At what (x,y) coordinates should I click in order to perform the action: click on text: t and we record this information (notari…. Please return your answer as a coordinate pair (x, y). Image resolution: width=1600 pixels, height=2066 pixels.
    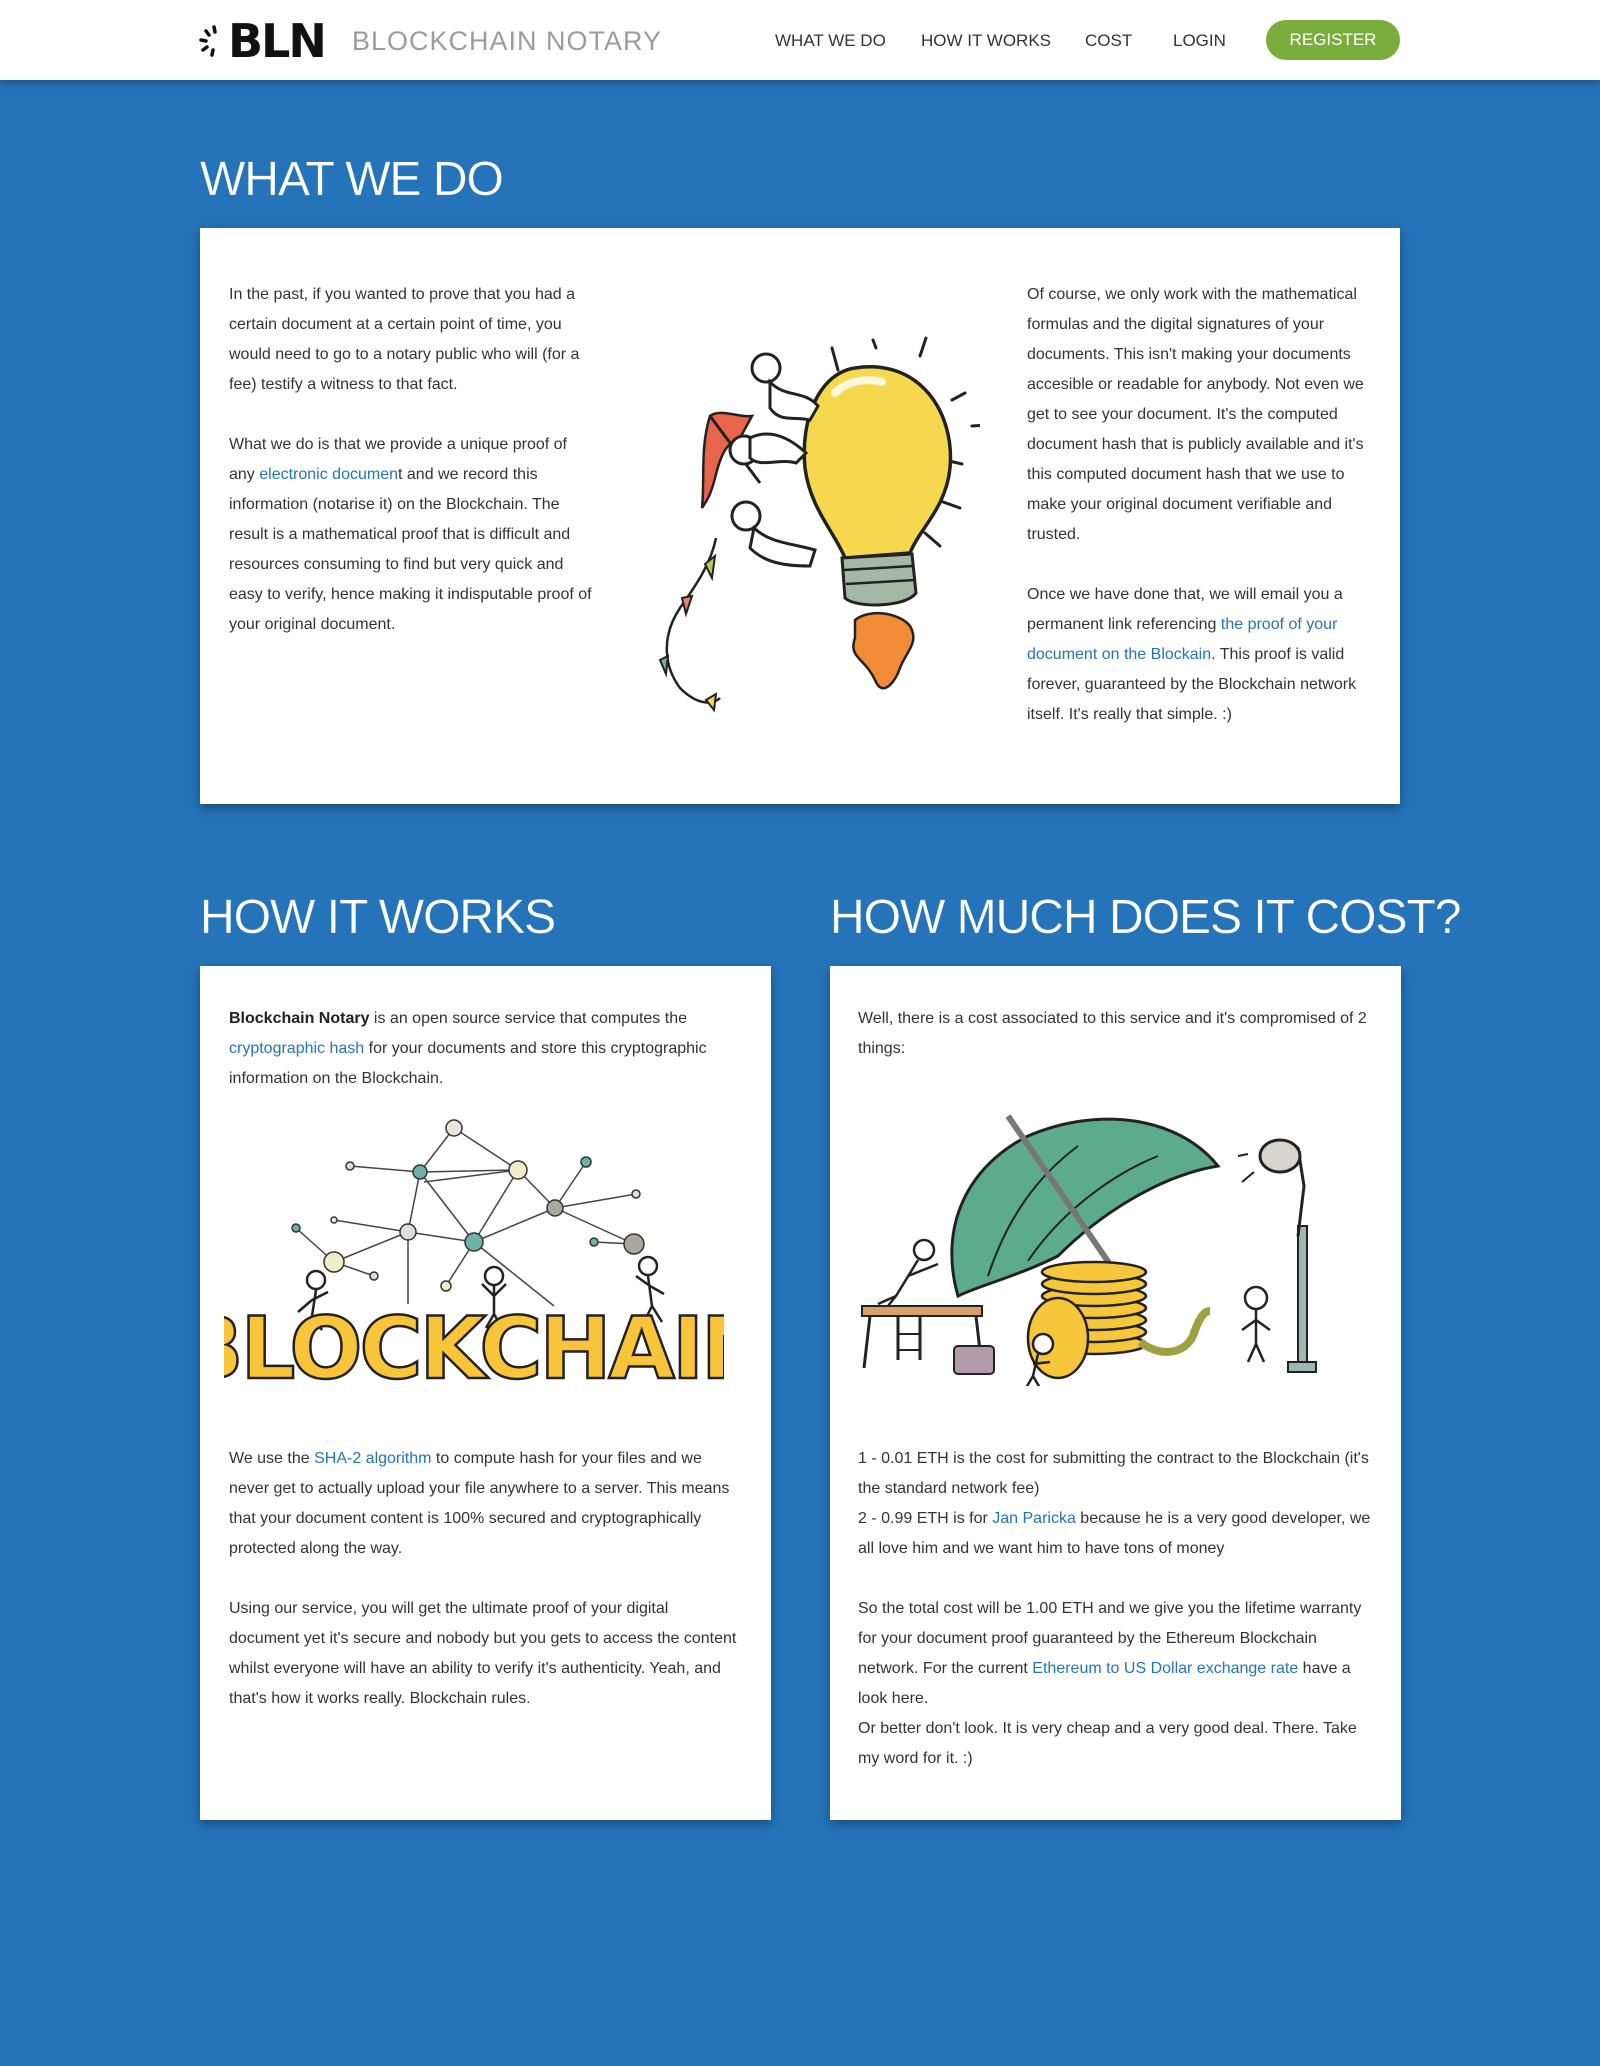
    Looking at the image, I should click on (410, 549).